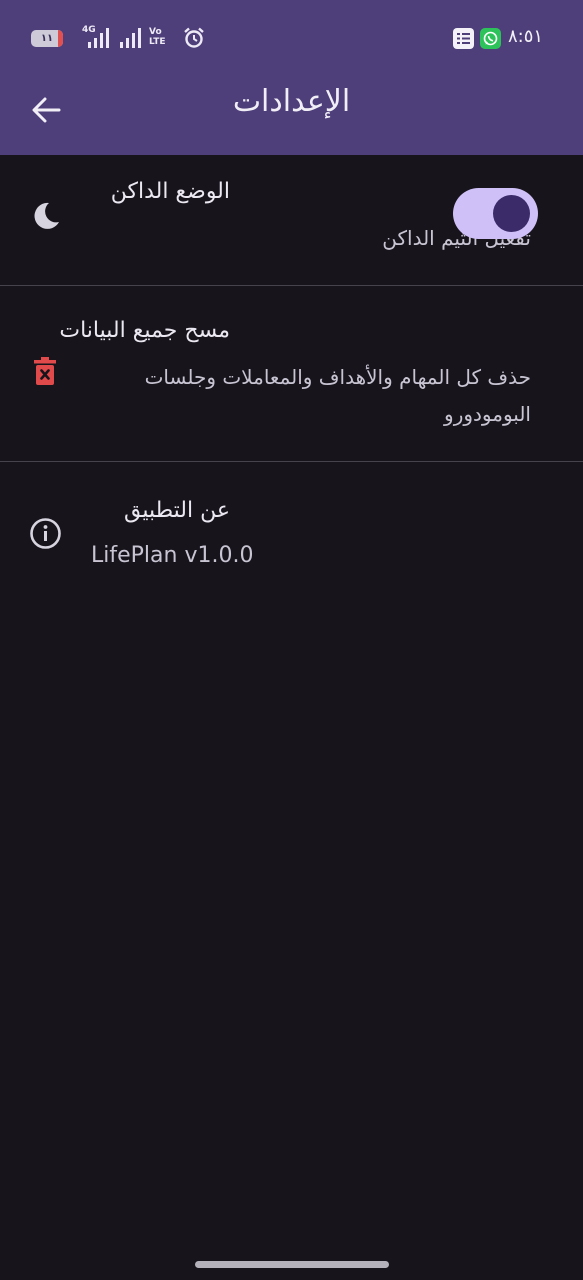 Image resolution: width=583 pixels, height=1280 pixels. I want to click on toggle-thumb, so click(511, 213).